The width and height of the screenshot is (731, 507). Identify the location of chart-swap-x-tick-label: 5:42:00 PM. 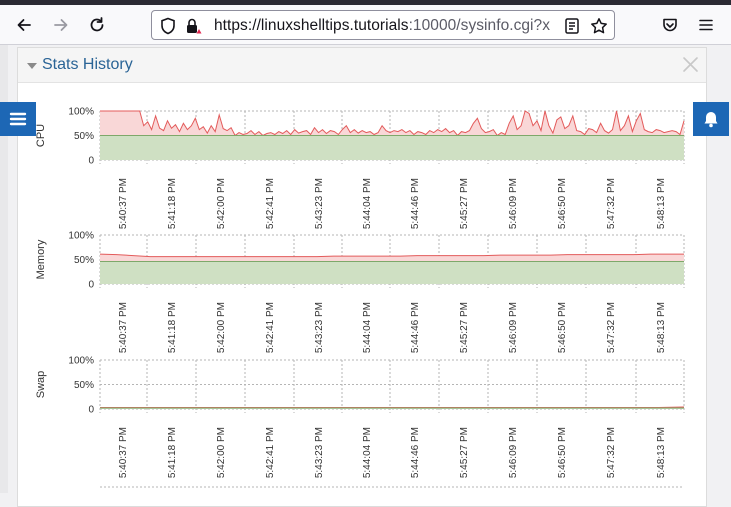
(221, 452).